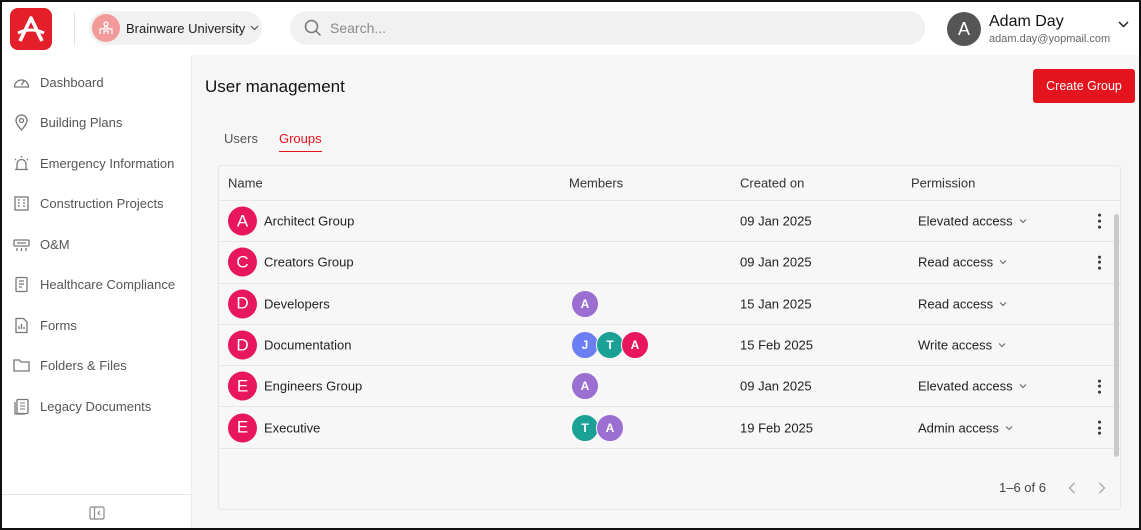  I want to click on building-icon, so click(21, 203).